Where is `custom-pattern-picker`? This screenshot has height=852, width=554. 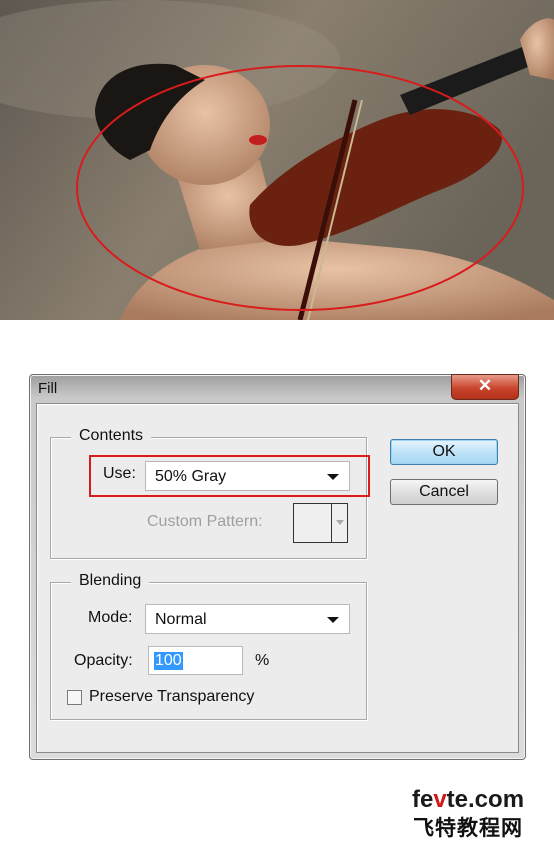 custom-pattern-picker is located at coordinates (320, 523).